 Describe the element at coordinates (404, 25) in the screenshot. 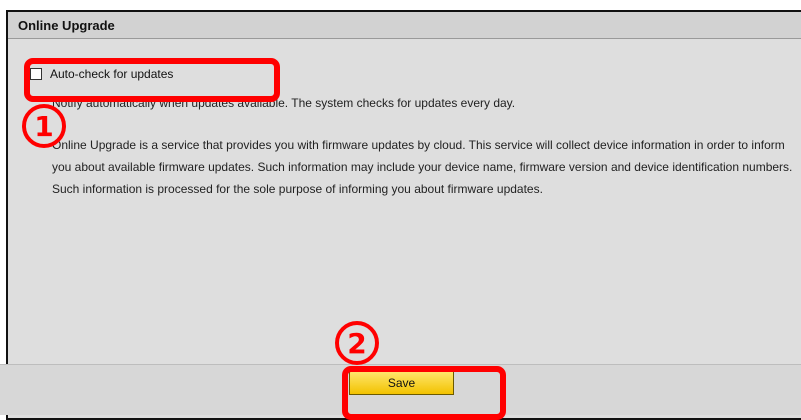

I see `panel-header: Online Upgrade` at that location.